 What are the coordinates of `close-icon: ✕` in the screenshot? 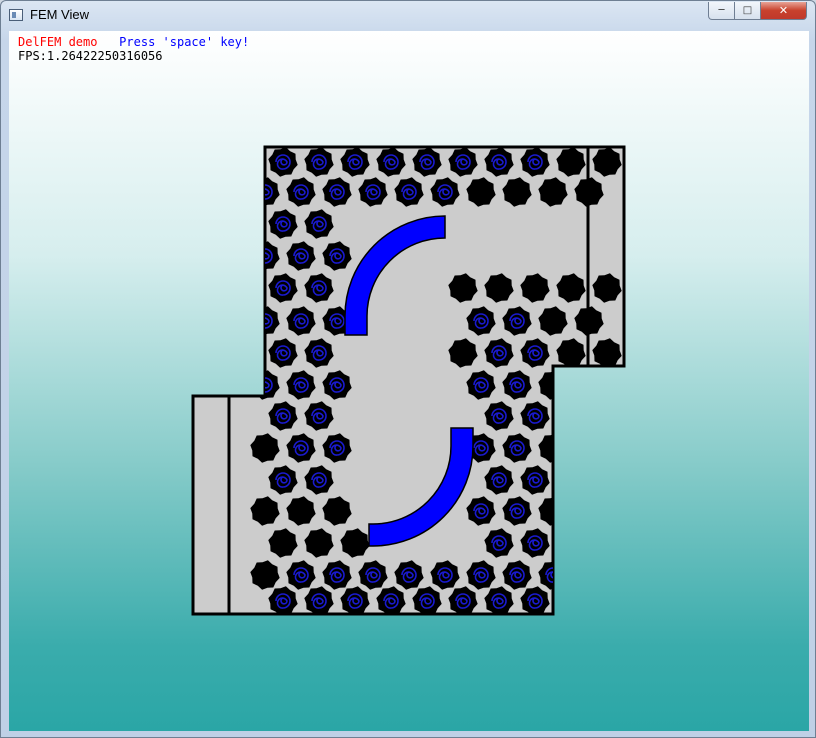 It's located at (783, 10).